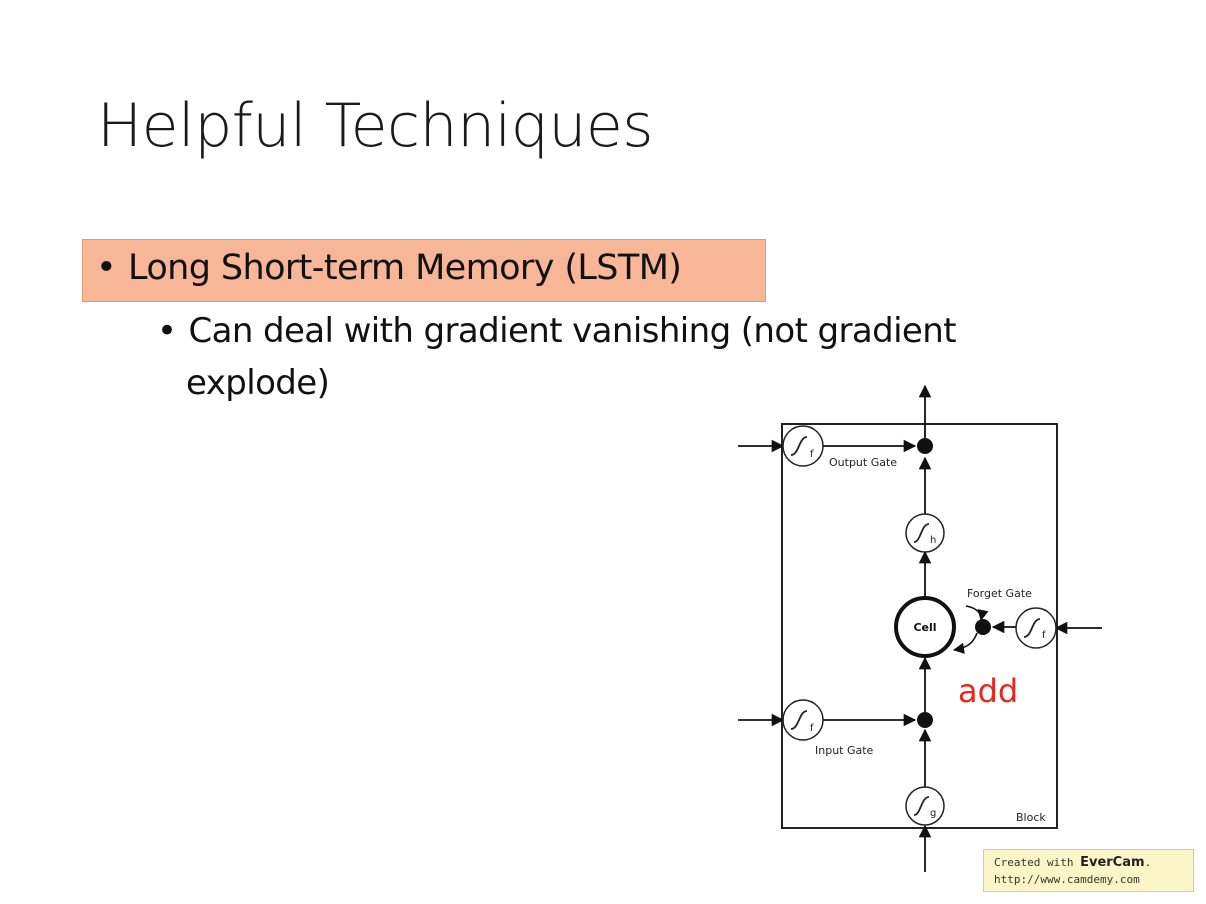 This screenshot has width=1206, height=904. I want to click on g-unit: g, so click(925, 806).